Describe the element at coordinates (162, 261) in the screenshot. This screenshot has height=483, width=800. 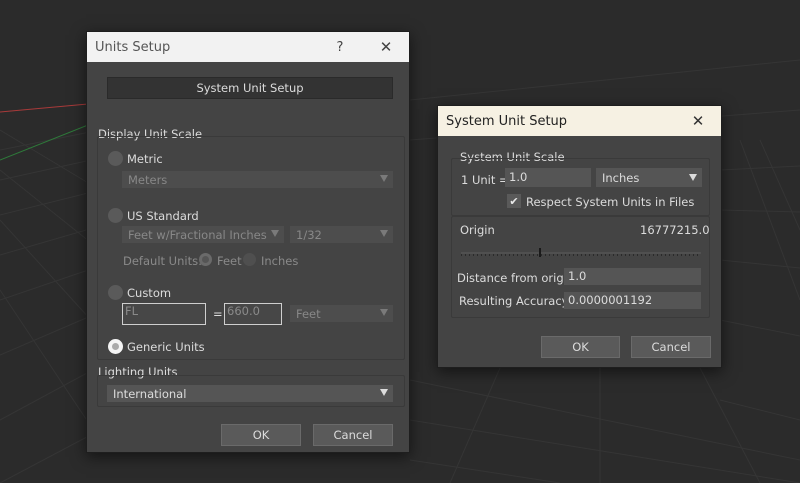
I see `default-units-label: Default Units:` at that location.